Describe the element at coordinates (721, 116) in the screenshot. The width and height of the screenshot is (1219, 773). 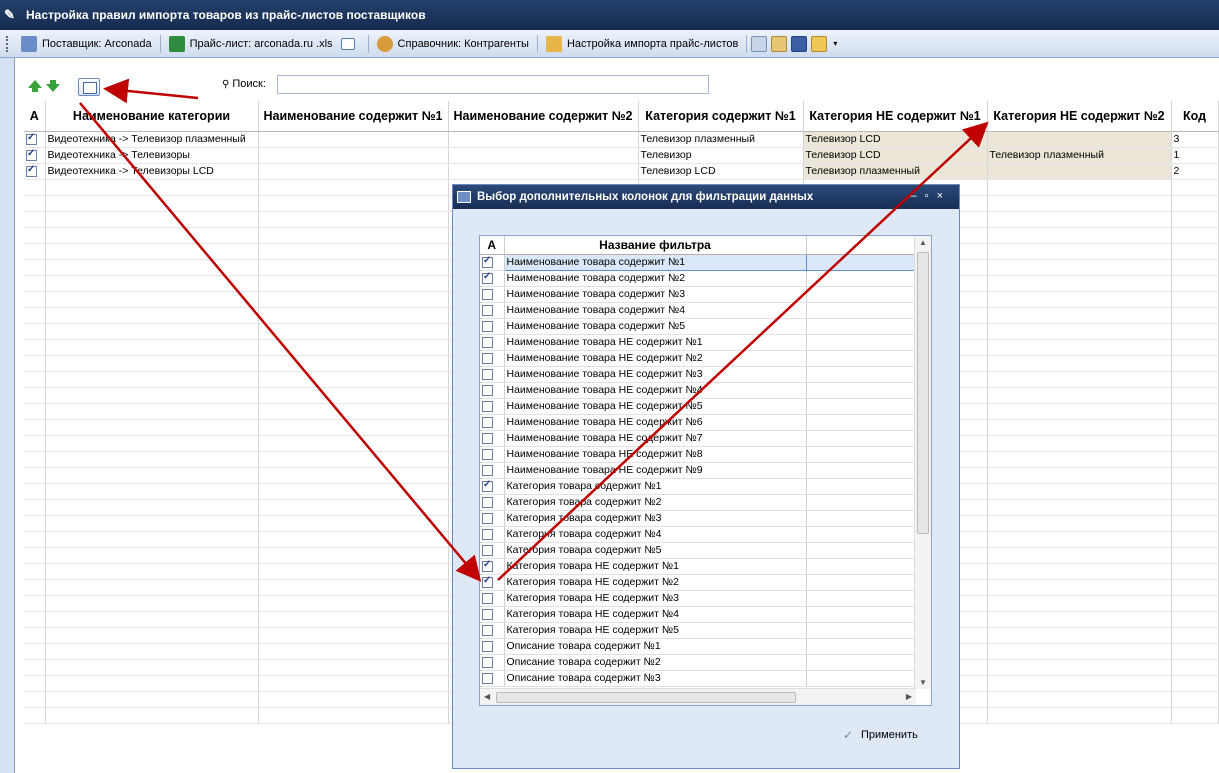
I see `col-category-contains-1: Категория содержит №1` at that location.